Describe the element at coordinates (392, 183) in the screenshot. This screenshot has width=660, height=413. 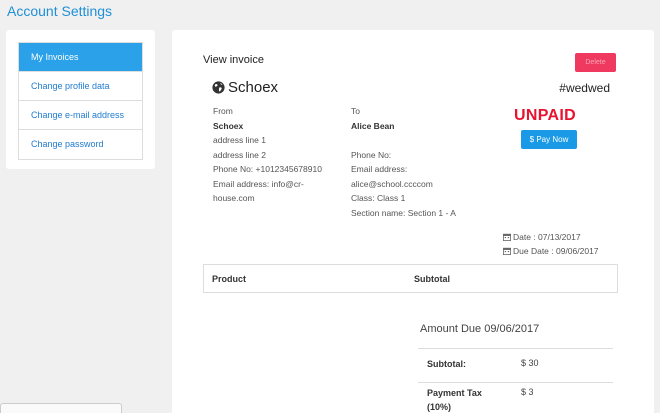
I see `to-line: alice@school.ccccom` at that location.